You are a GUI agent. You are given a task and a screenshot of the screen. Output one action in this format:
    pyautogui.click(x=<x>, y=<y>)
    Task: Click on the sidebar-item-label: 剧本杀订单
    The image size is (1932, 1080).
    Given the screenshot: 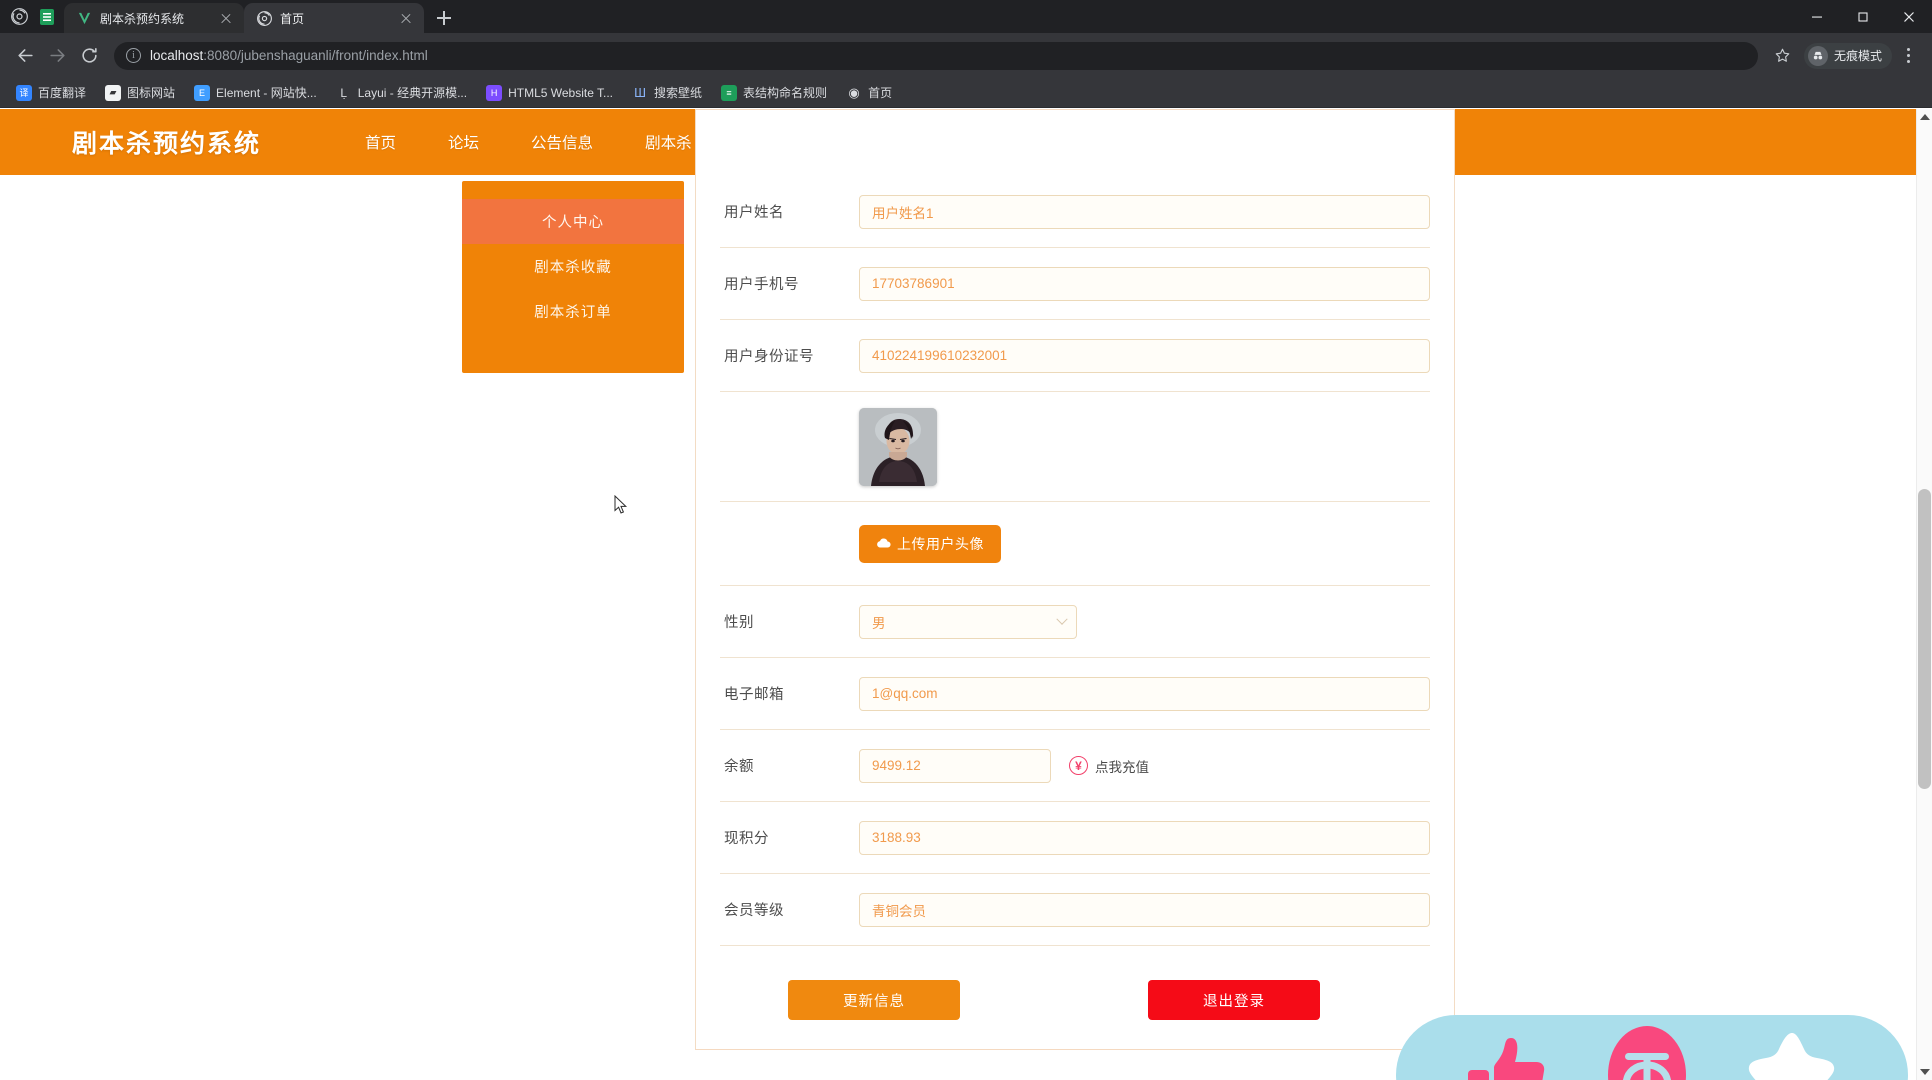 What is the action you would take?
    pyautogui.click(x=573, y=313)
    